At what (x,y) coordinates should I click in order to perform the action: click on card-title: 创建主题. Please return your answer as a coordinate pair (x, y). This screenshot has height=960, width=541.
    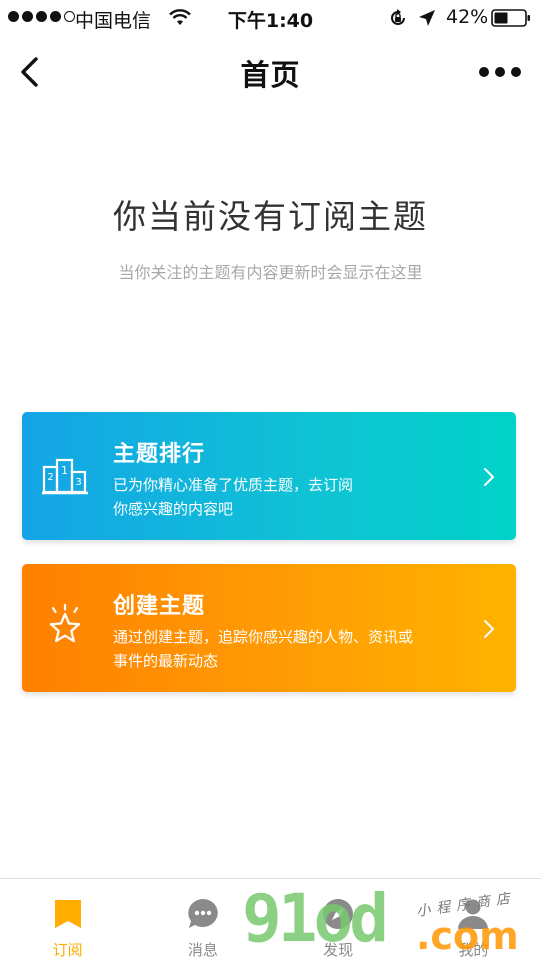
    Looking at the image, I should click on (159, 606).